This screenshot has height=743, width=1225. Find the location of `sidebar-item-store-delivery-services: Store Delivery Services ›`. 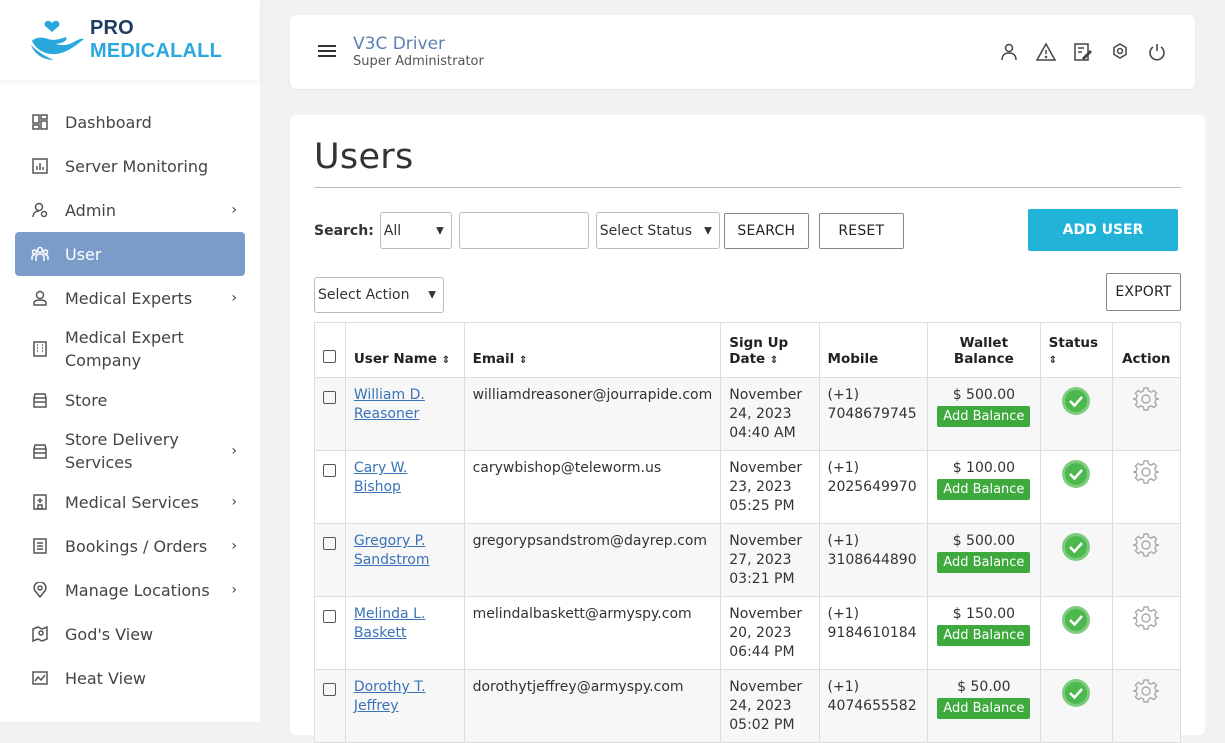

sidebar-item-store-delivery-services: Store Delivery Services › is located at coordinates (130, 451).